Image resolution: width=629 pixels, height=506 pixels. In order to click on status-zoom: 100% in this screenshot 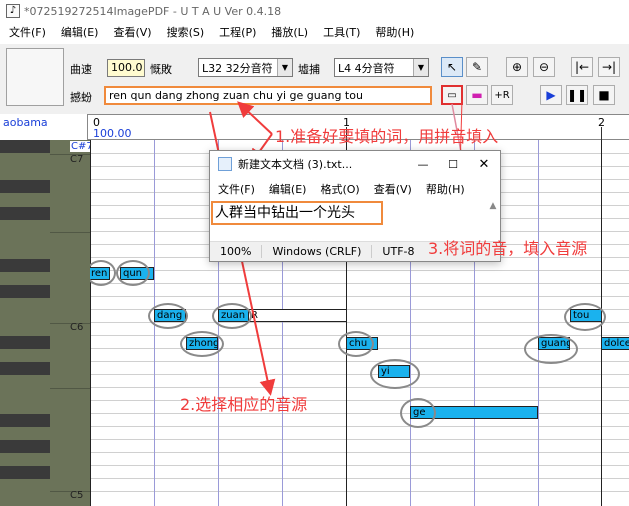, I will do `click(236, 251)`.